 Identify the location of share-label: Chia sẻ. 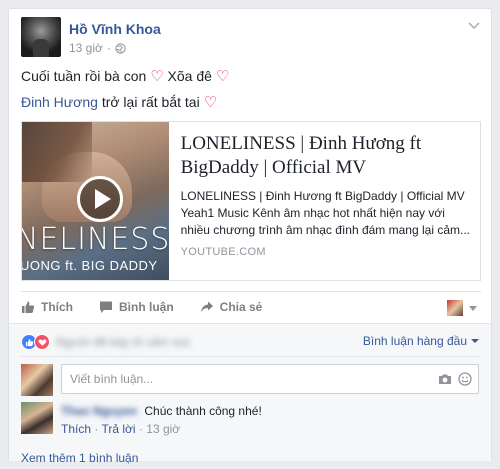
(241, 306).